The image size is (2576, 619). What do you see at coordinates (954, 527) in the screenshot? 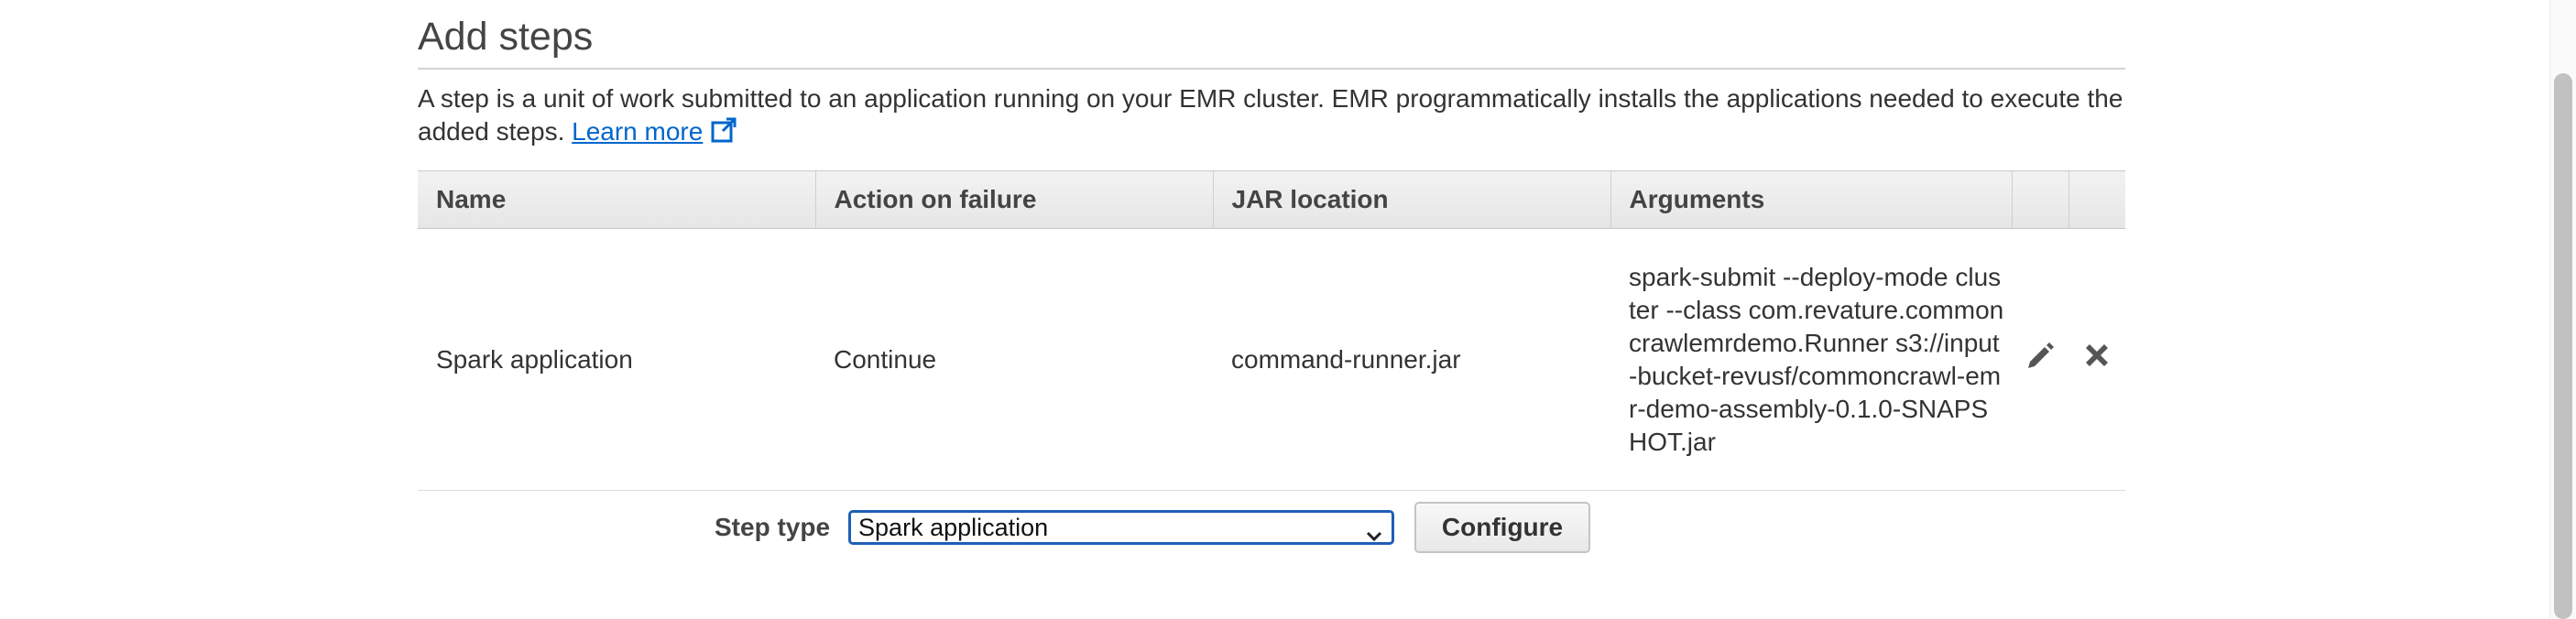
I see `step-type-selected-value: Spark application` at bounding box center [954, 527].